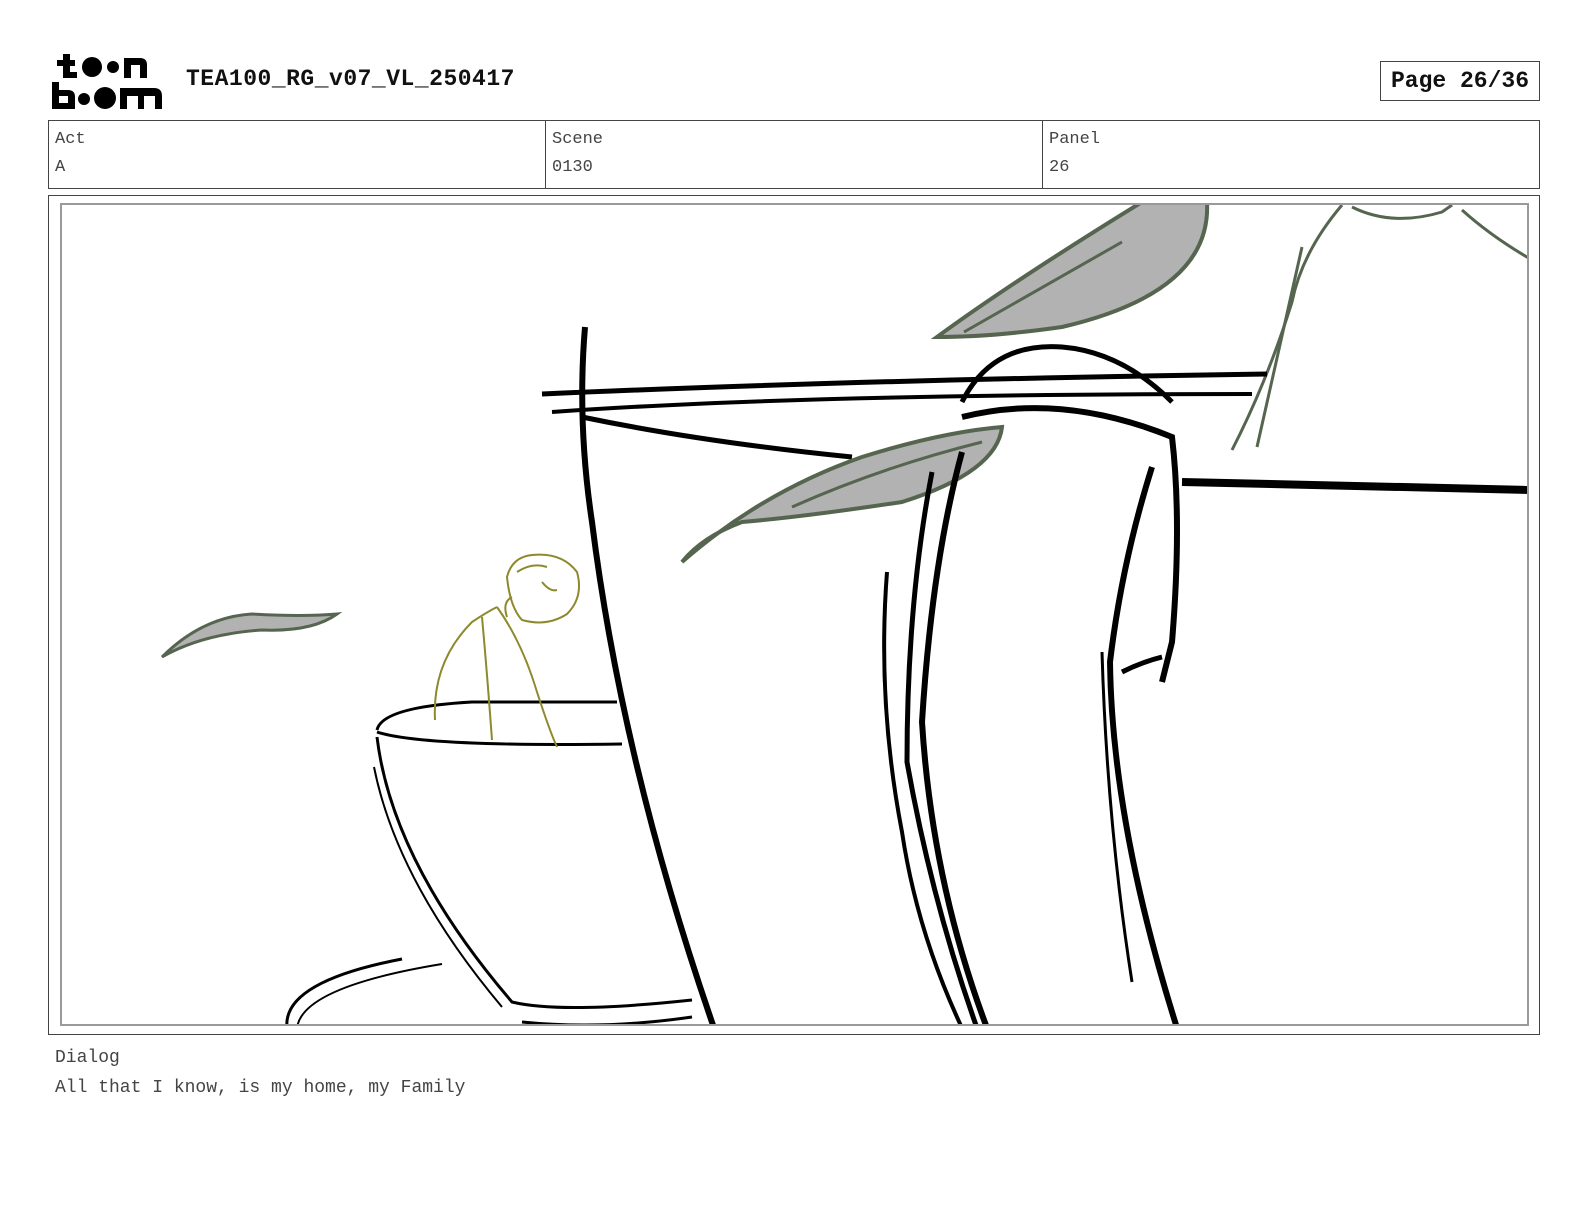 This screenshot has height=1224, width=1584. I want to click on scene-label: Scene, so click(578, 139).